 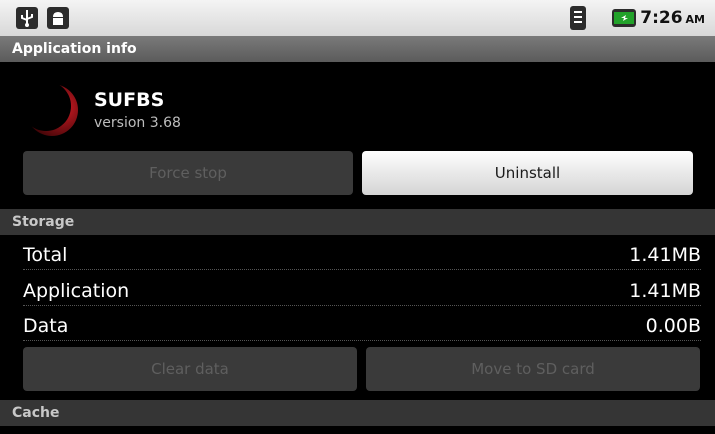 I want to click on clear-data-button: Clear data, so click(x=190, y=369).